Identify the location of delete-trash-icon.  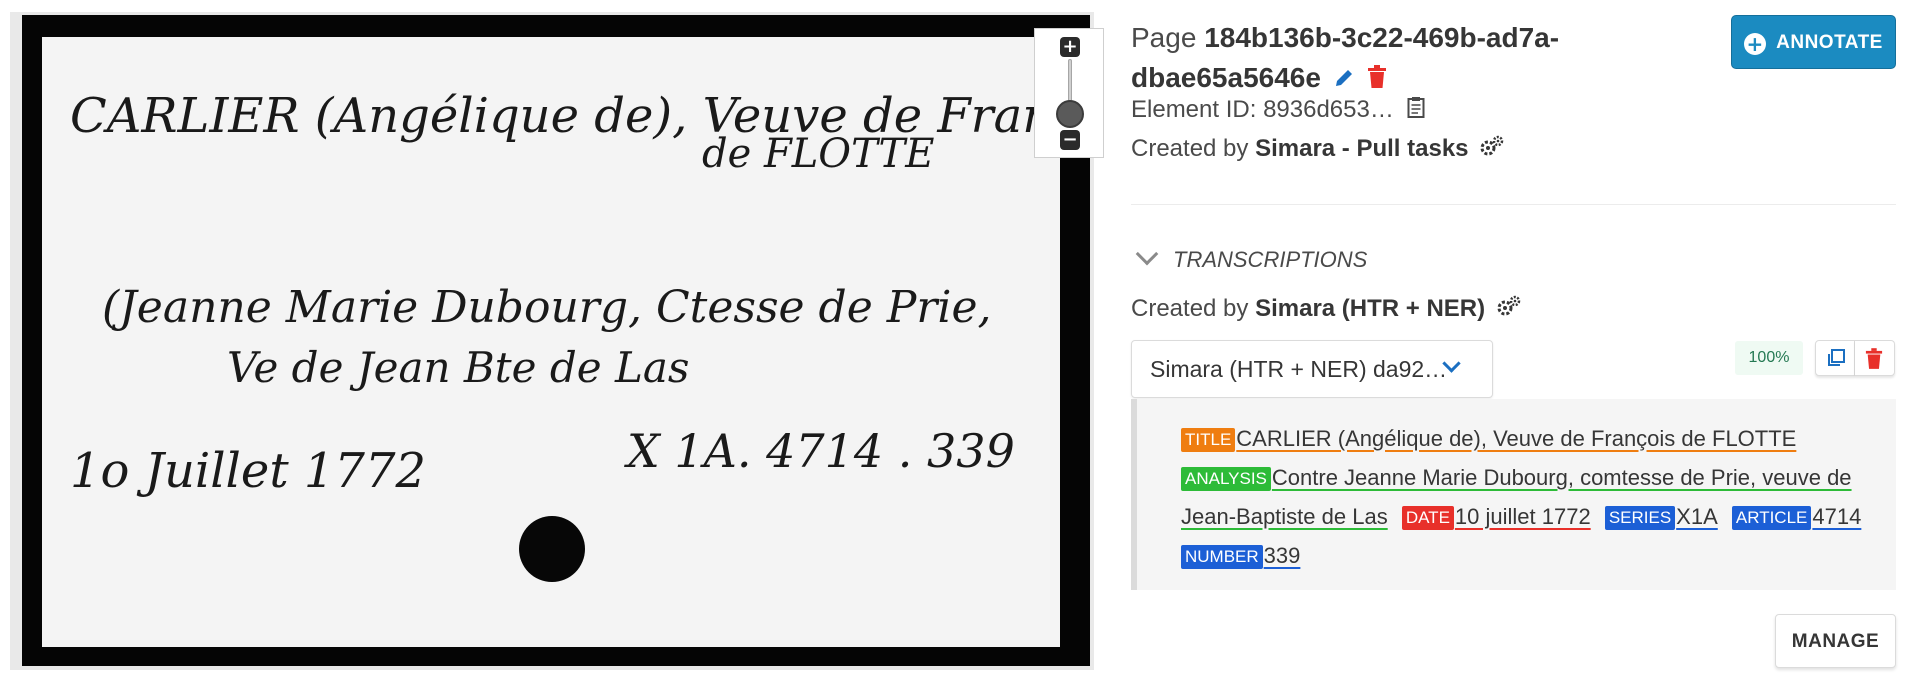
(1377, 80).